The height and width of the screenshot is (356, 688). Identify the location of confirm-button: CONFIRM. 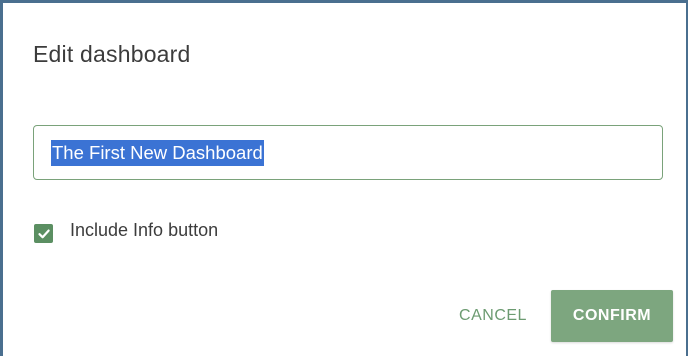
(612, 316).